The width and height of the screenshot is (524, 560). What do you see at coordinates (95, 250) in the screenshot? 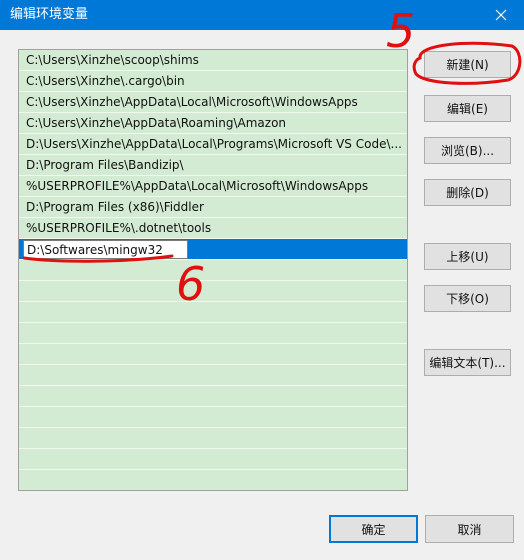
I see `path-edit-value: D:\Softwares\mingw32` at bounding box center [95, 250].